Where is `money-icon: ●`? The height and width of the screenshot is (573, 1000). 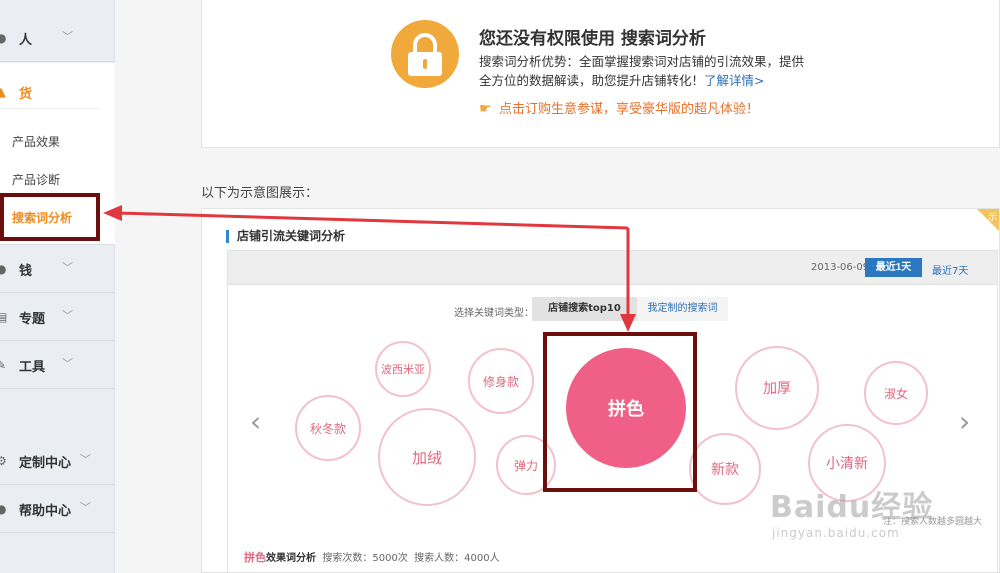 money-icon: ● is located at coordinates (3, 269).